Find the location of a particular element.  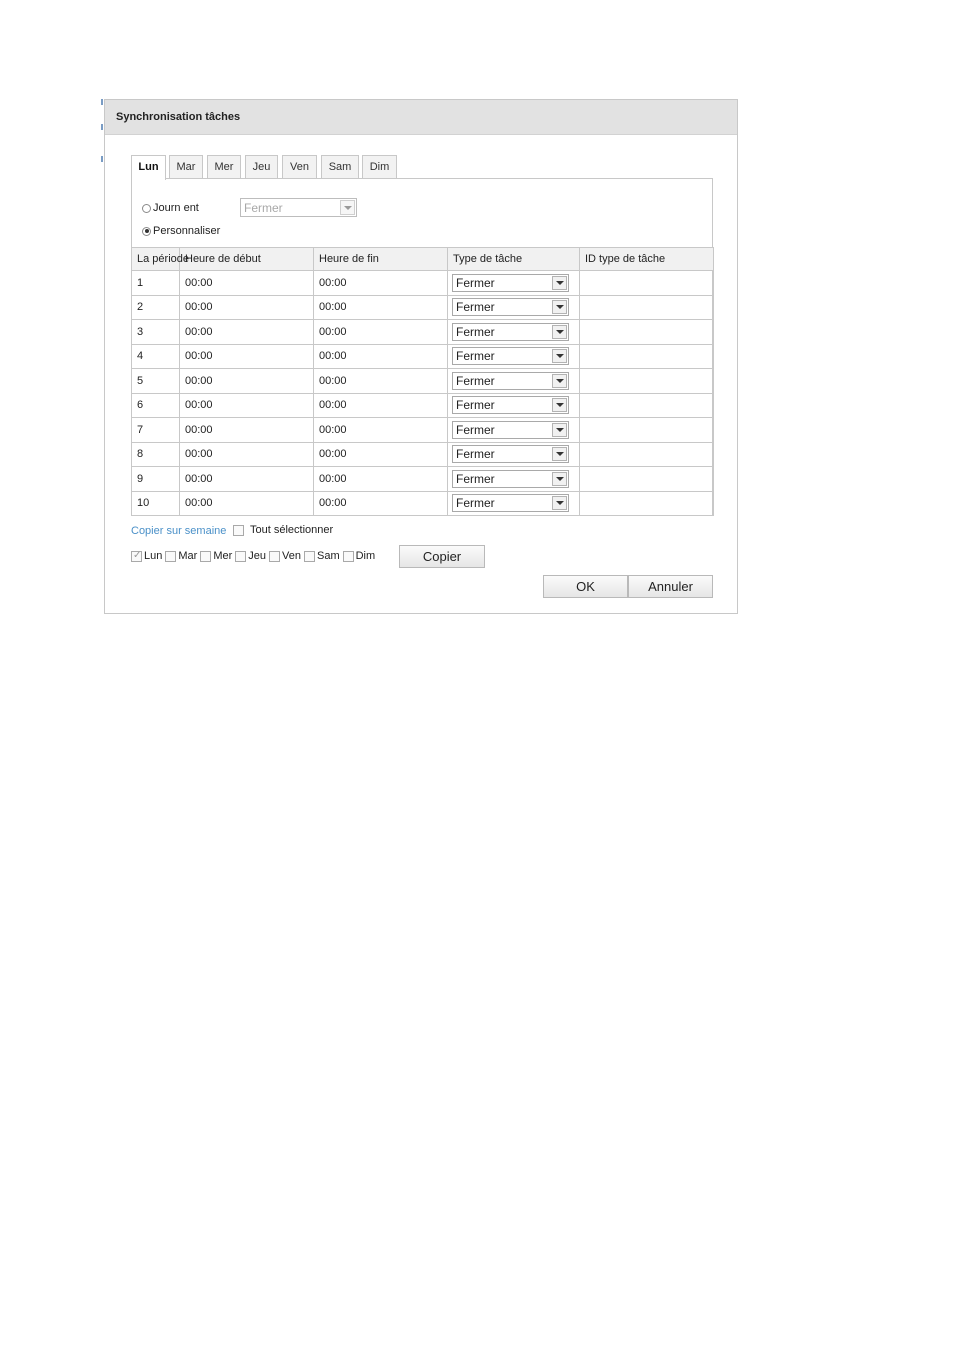

full-day-select-value: Fermer is located at coordinates (263, 208).